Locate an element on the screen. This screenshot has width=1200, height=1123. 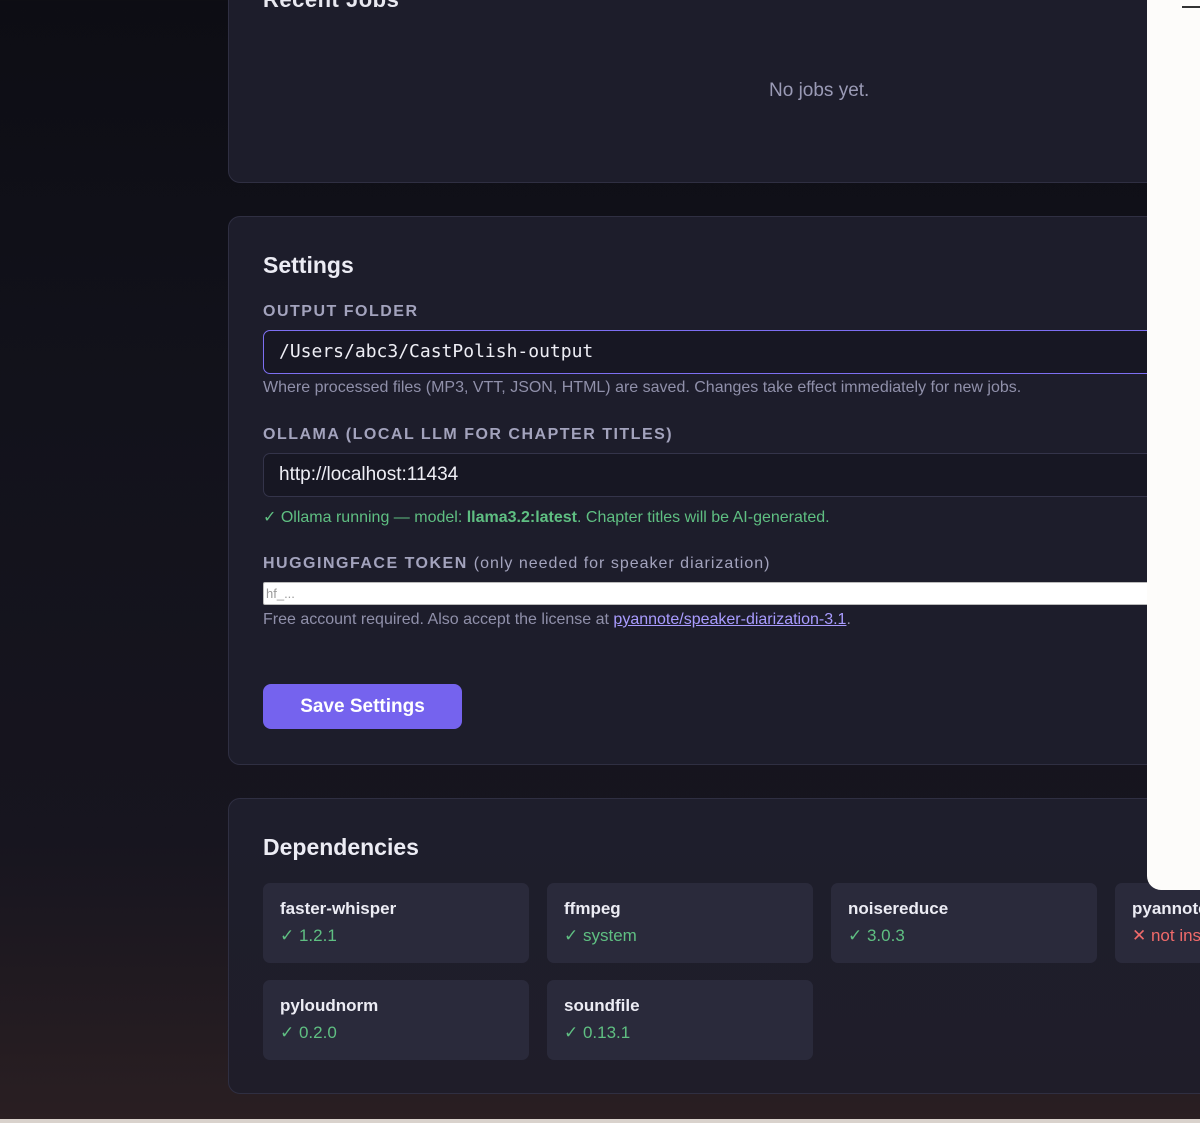
dependency-tile-ffmpeg: ffmpeg ✓ system is located at coordinates (680, 923).